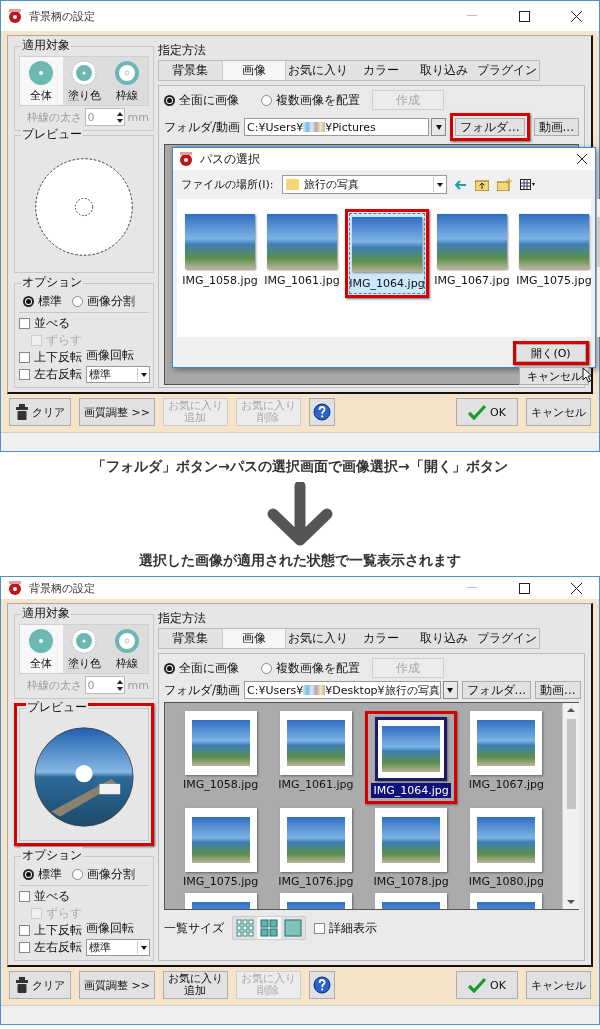 The height and width of the screenshot is (1029, 600). What do you see at coordinates (195, 985) in the screenshot?
I see `footer-button: お気に入り 追加` at bounding box center [195, 985].